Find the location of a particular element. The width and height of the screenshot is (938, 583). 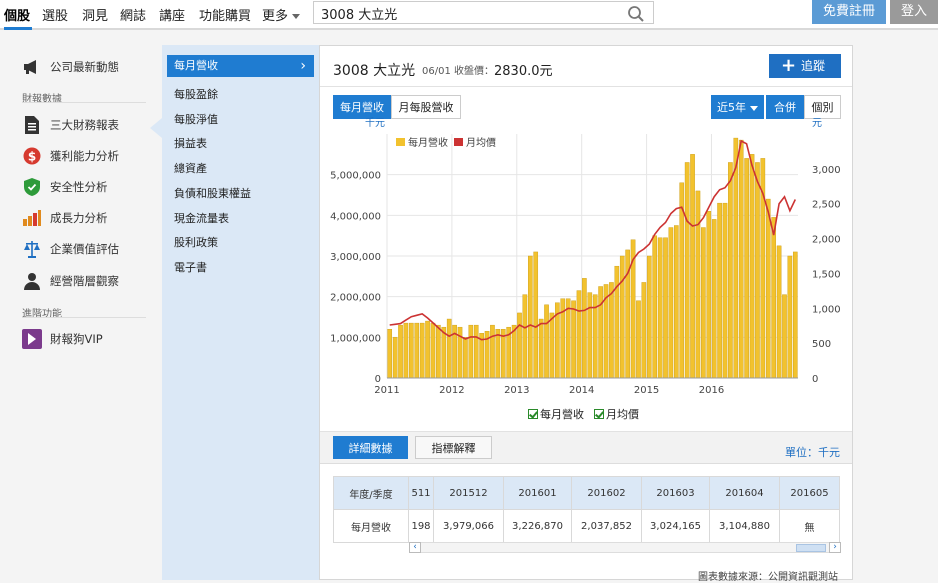

login-button: 登入 is located at coordinates (914, 12).